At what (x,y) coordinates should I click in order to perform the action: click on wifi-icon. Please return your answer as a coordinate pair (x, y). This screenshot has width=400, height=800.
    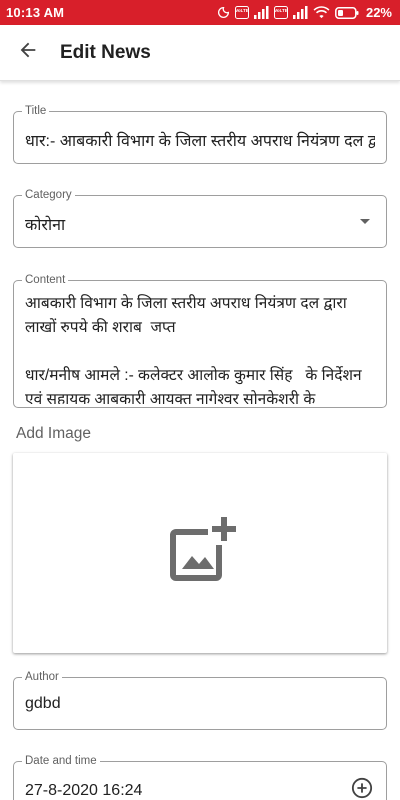
    Looking at the image, I should click on (321, 12).